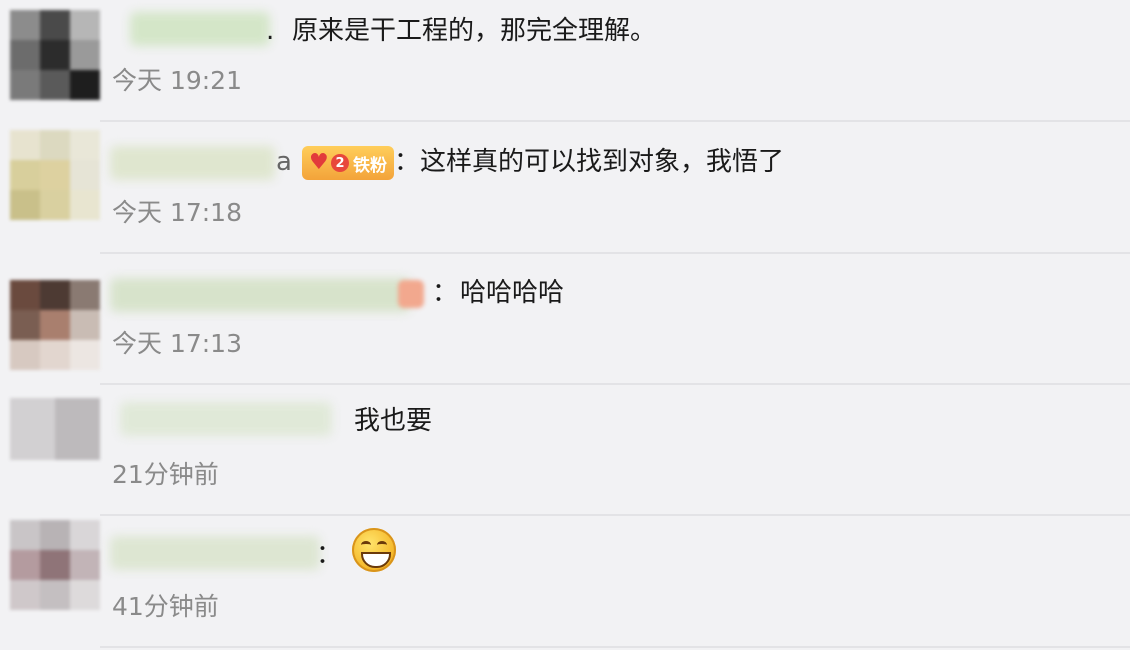 The height and width of the screenshot is (650, 1130). What do you see at coordinates (177, 212) in the screenshot?
I see `comment-time: 今天 17:18` at bounding box center [177, 212].